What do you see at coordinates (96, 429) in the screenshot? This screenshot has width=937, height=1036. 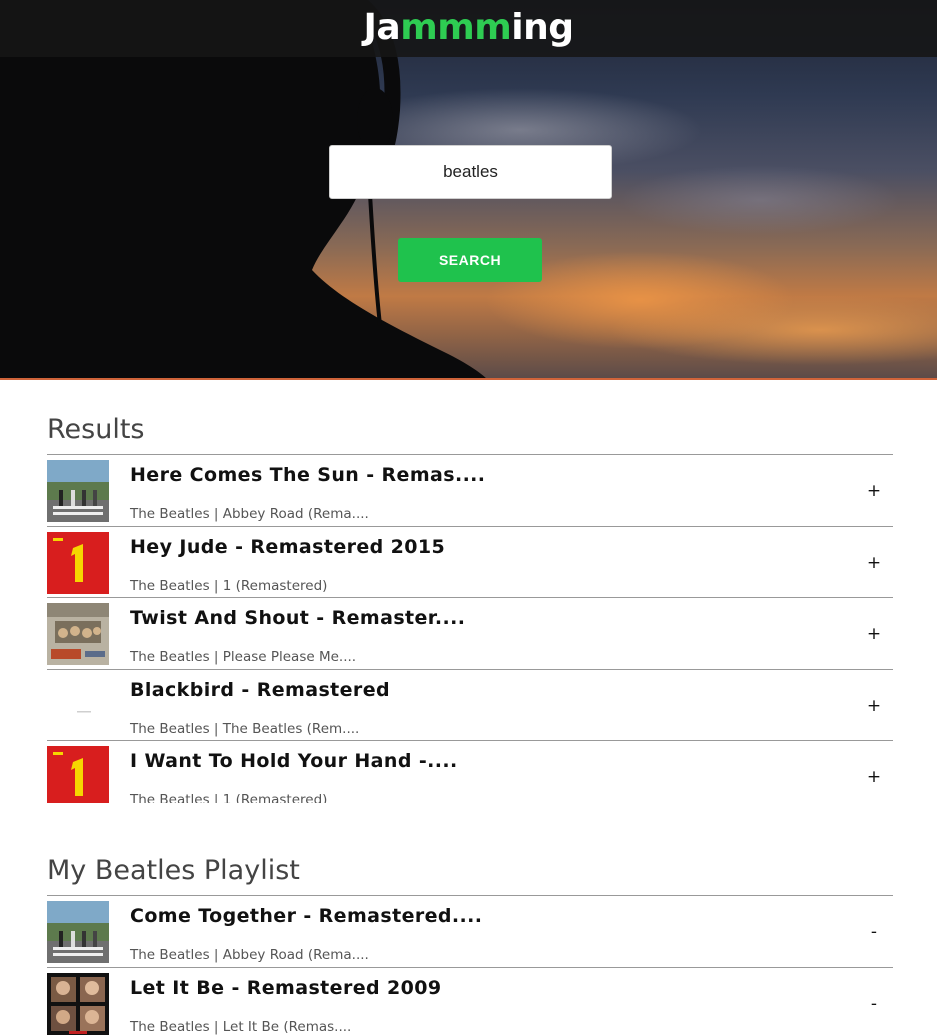 I see `results-title: Results` at bounding box center [96, 429].